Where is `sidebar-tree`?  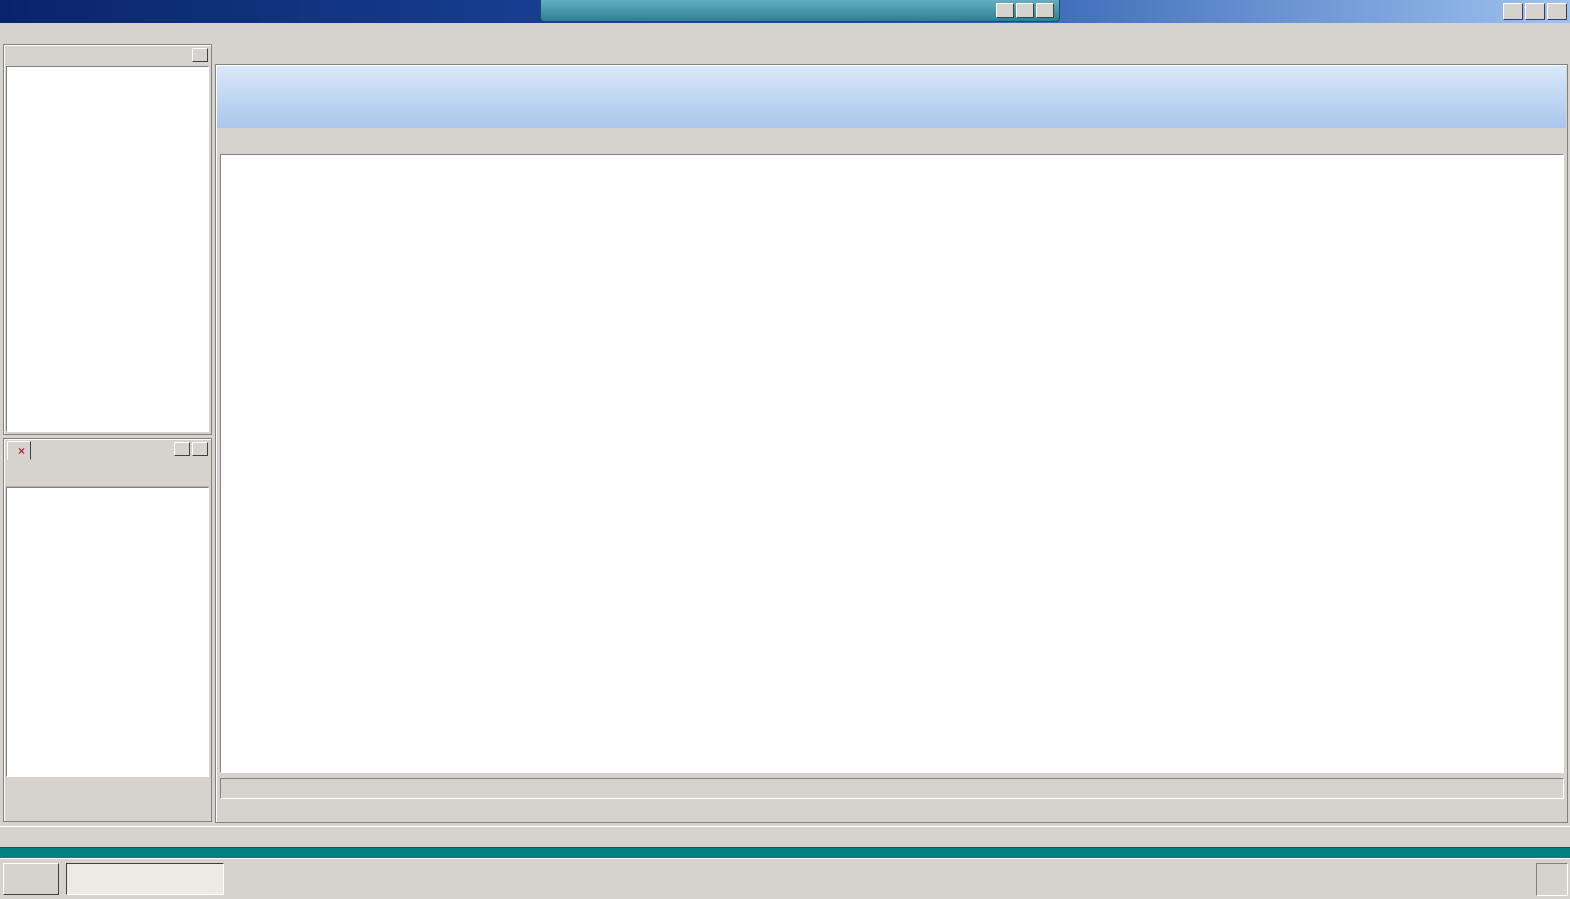
sidebar-tree is located at coordinates (107, 249).